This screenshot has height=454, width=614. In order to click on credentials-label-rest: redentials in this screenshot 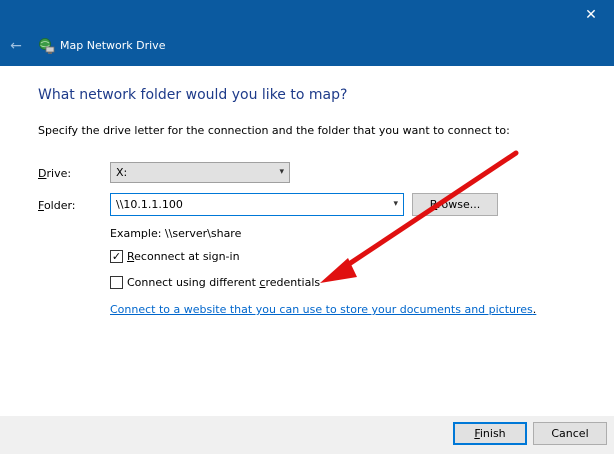, I will do `click(293, 282)`.